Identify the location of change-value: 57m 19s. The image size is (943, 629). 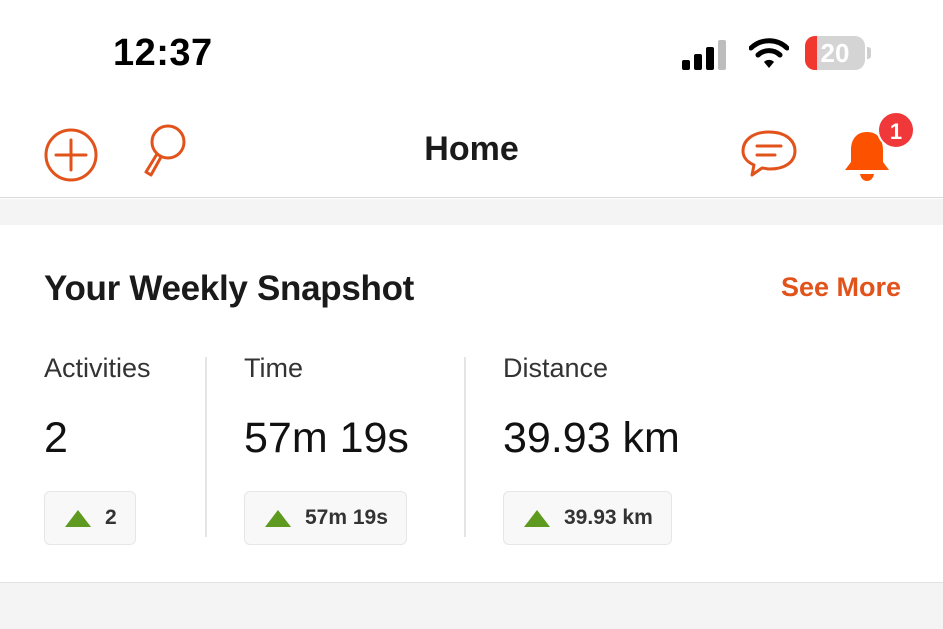
(346, 517).